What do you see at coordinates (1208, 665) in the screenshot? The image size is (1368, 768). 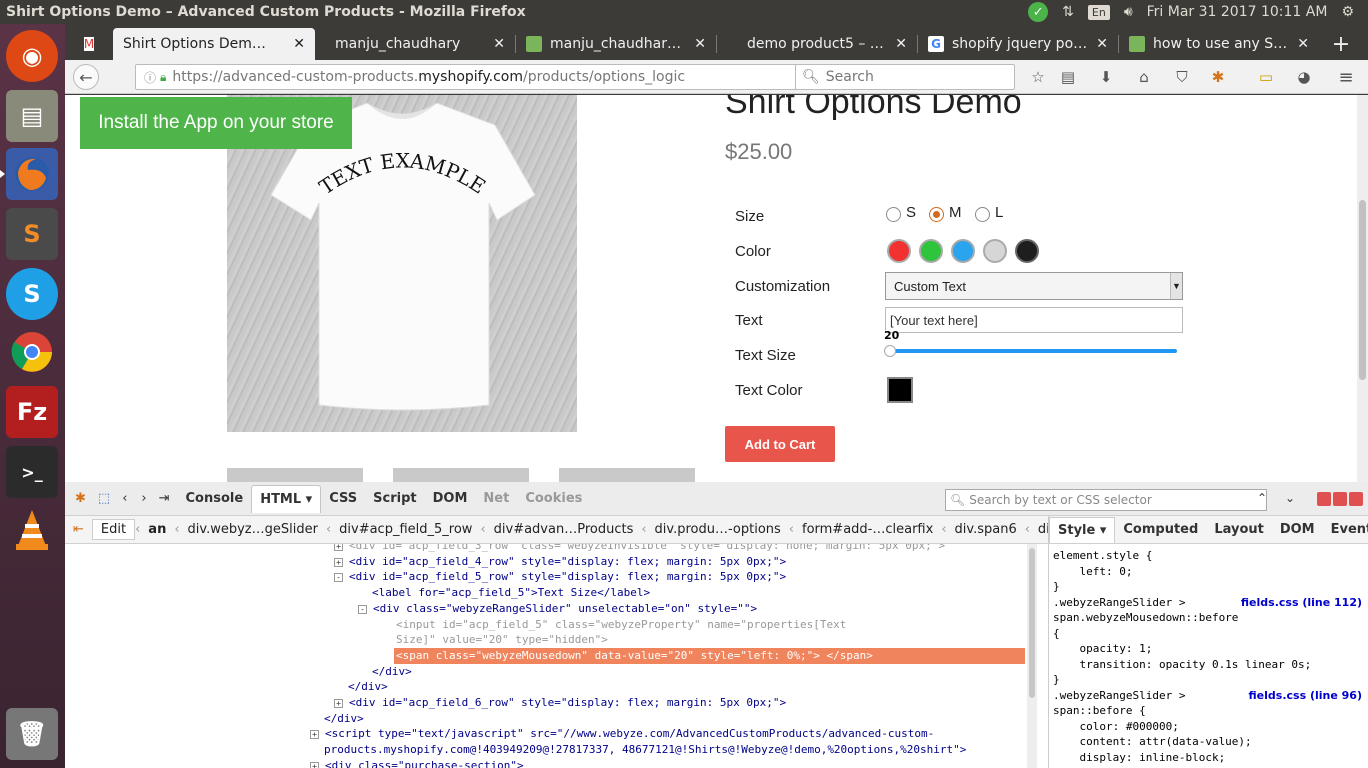 I see `css-rule-line: transition: opacity 0.1s linear 0s;` at bounding box center [1208, 665].